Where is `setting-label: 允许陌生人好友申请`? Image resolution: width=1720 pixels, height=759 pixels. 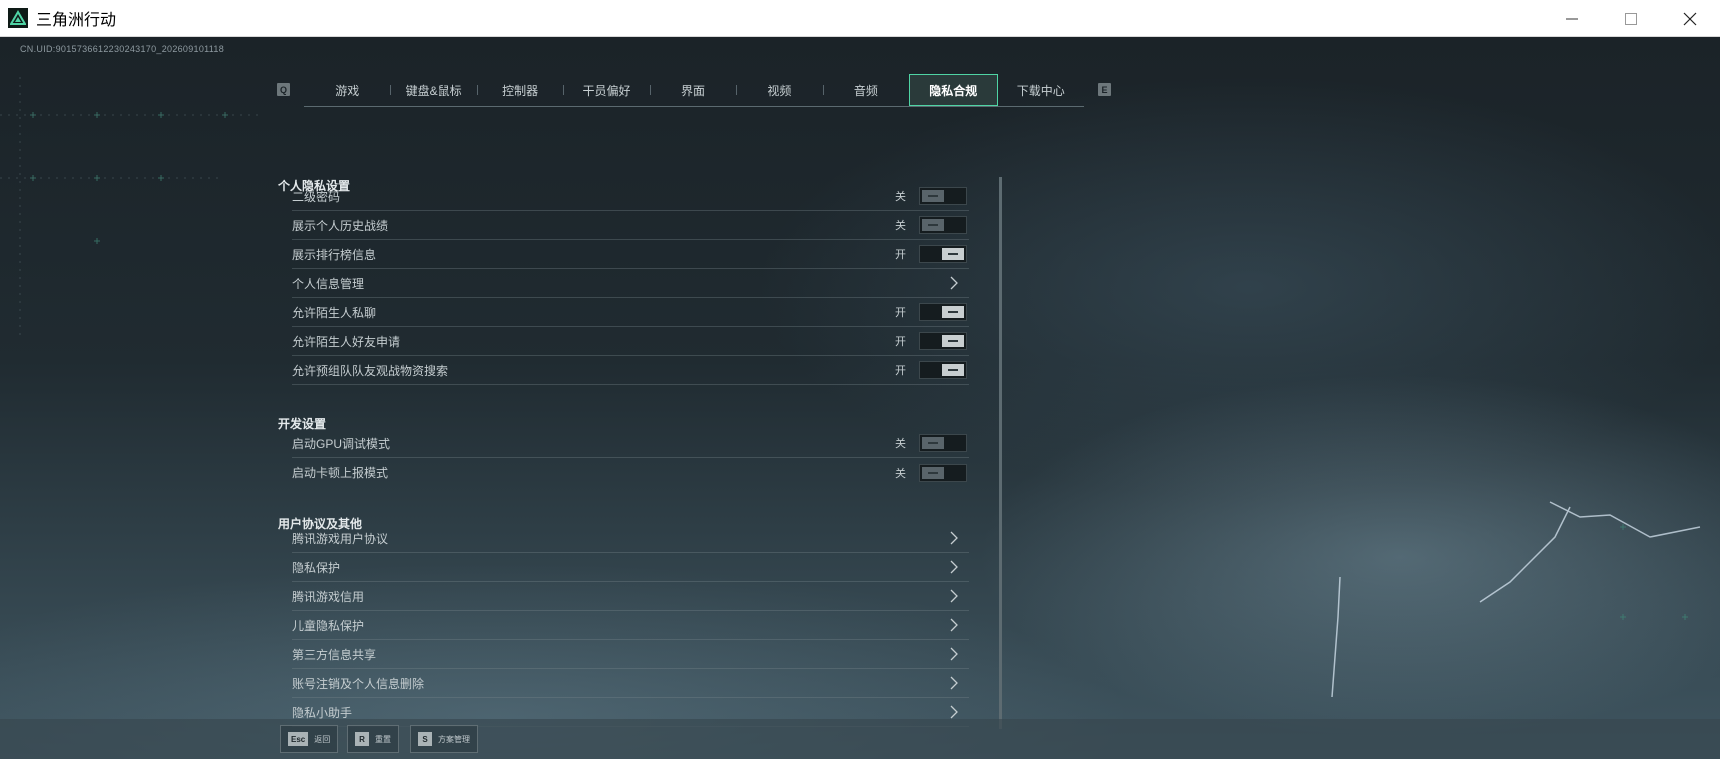 setting-label: 允许陌生人好友申请 is located at coordinates (346, 341).